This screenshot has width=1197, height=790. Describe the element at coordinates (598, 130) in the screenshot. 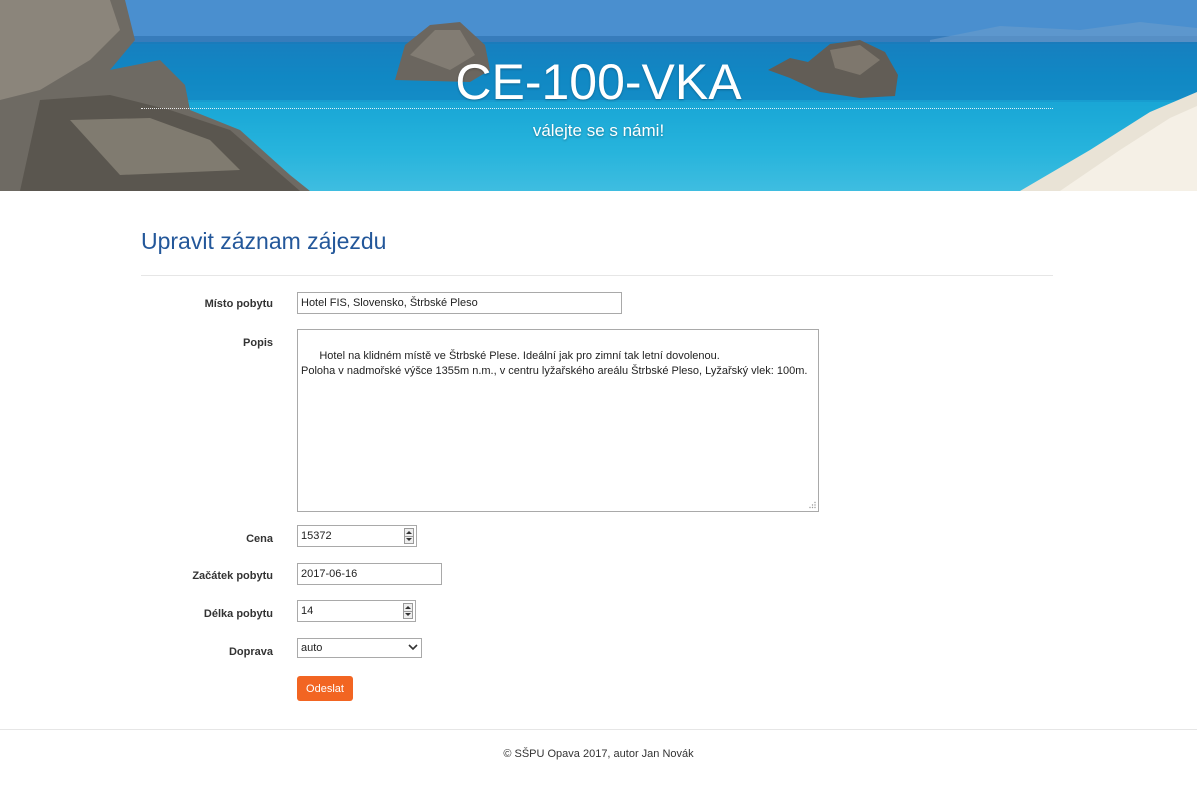

I see `site-tagline: válejte se s námi!` at that location.